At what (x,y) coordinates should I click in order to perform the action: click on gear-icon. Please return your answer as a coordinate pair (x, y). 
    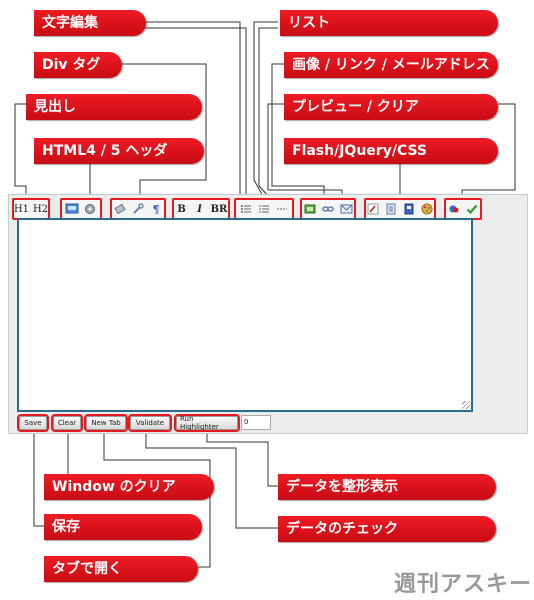
    Looking at the image, I should click on (90, 209).